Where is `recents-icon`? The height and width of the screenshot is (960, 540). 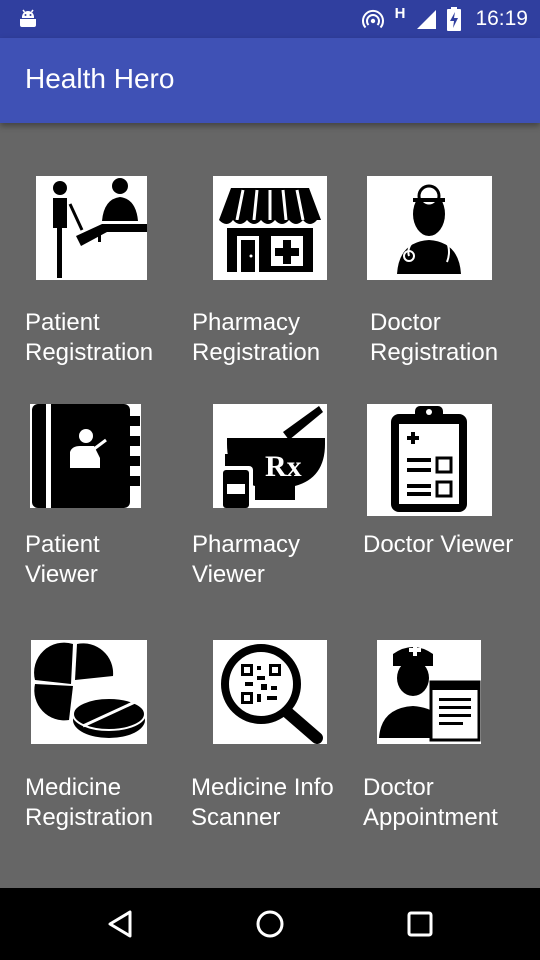
recents-icon is located at coordinates (420, 924).